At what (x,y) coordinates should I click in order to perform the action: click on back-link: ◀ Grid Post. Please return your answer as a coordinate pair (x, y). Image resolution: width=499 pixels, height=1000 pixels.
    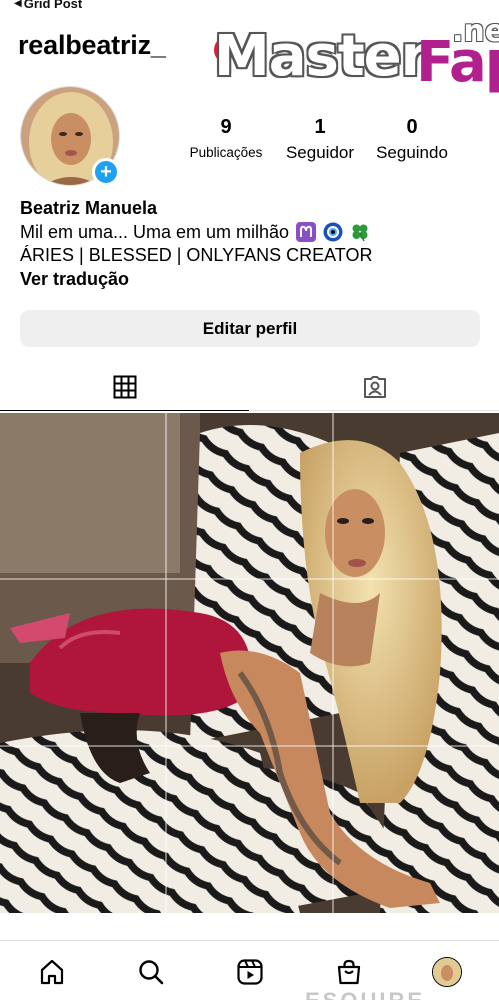
    Looking at the image, I should click on (48, 5).